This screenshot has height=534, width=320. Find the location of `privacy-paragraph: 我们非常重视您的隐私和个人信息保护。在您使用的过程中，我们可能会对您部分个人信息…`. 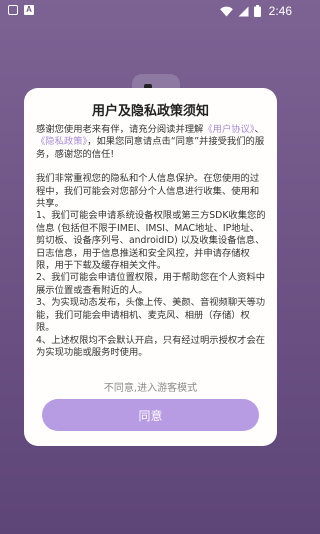

privacy-paragraph: 我们非常重视您的隐私和个人信息保护。在您使用的过程中，我们可能会对您部分个人信息… is located at coordinates (148, 191).